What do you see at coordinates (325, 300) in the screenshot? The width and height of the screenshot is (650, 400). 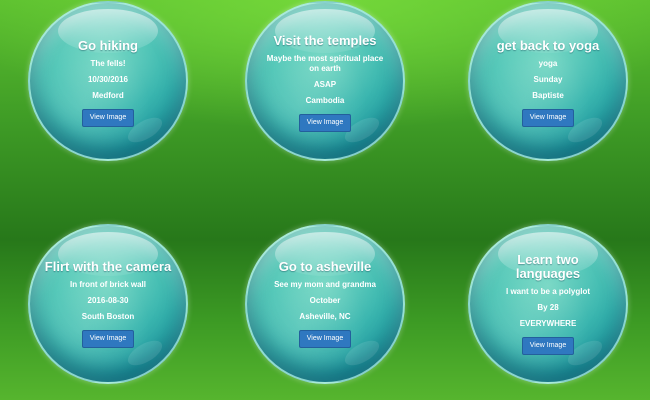 I see `item-date: October` at bounding box center [325, 300].